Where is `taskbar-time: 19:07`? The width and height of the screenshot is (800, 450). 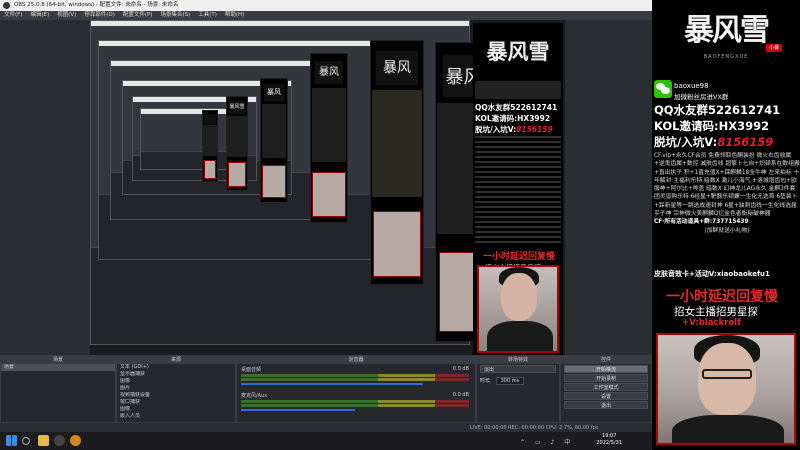
taskbar-time: 19:07 is located at coordinates (609, 436).